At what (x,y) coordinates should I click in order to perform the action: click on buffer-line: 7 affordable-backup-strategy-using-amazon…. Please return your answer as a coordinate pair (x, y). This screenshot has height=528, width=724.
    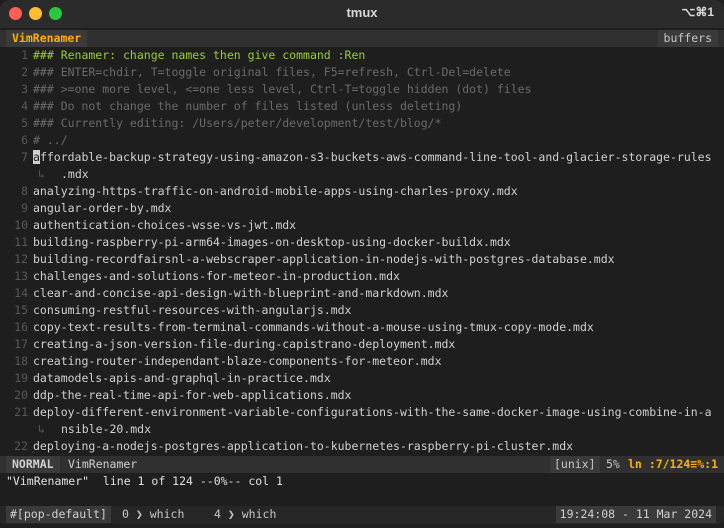
    Looking at the image, I should click on (362, 157).